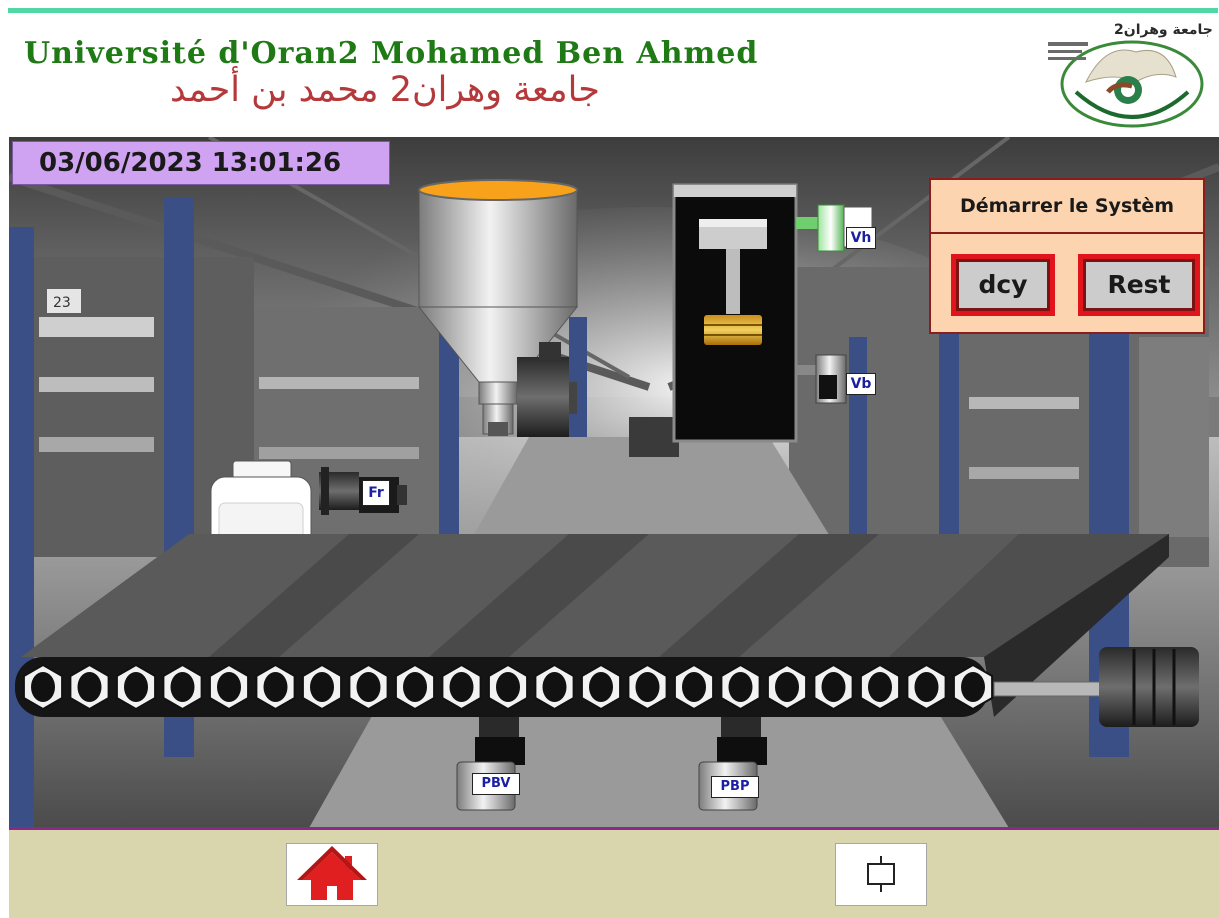 This screenshot has width=1219, height=918. Describe the element at coordinates (1139, 285) in the screenshot. I see `reset-button: Rest` at that location.